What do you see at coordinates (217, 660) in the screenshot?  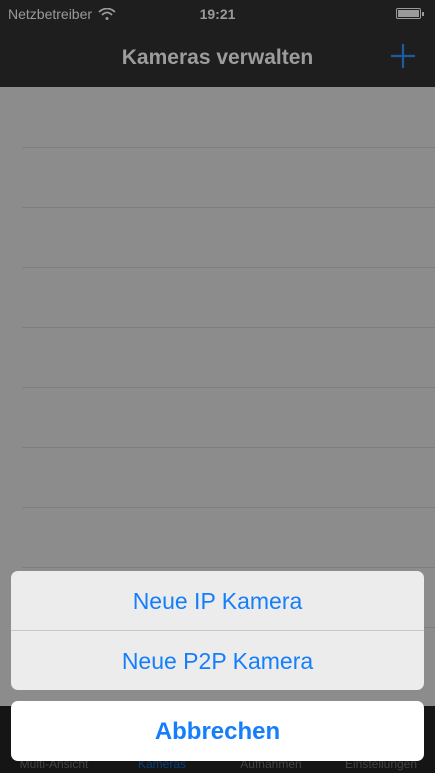 I see `new-p2p-camera-button: Neue P2P Kamera` at bounding box center [217, 660].